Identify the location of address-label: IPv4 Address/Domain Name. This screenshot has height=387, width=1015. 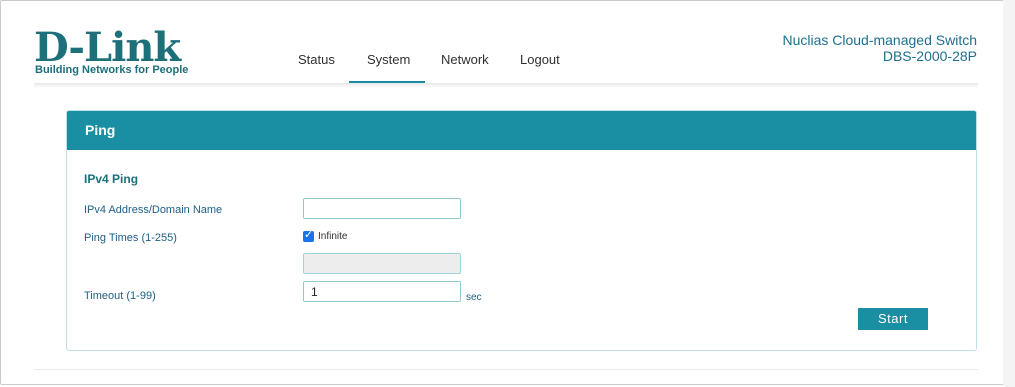
(153, 210).